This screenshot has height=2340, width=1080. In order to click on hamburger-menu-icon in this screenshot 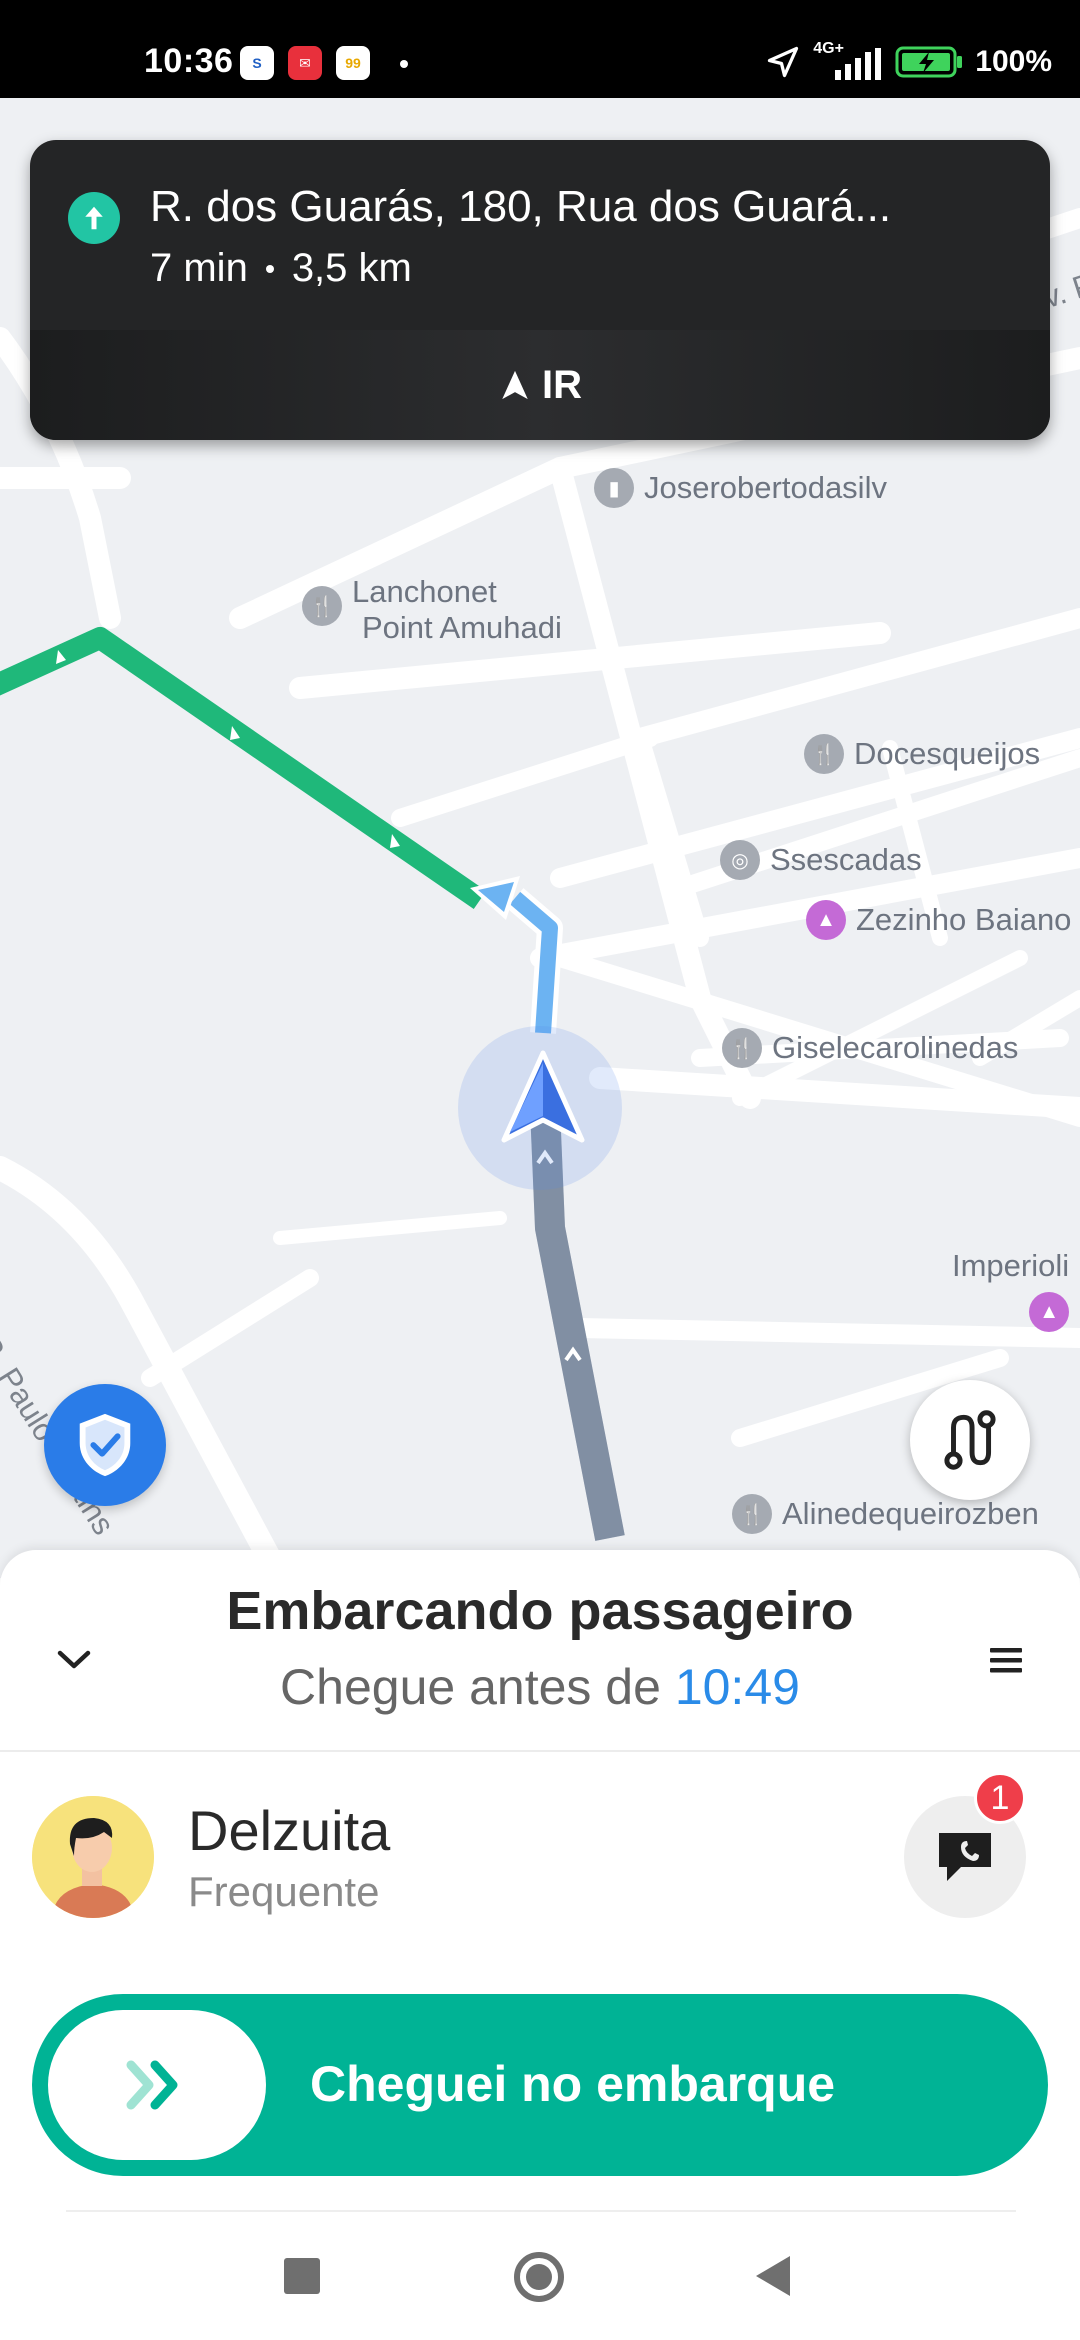, I will do `click(1006, 1660)`.